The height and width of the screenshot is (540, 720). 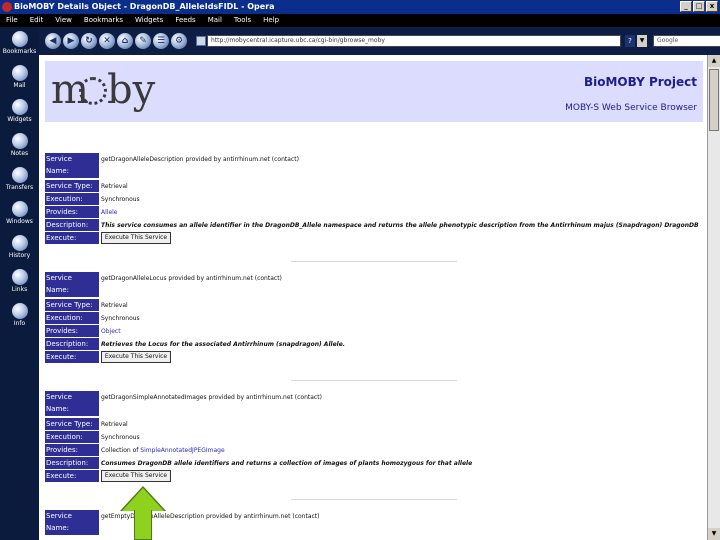 What do you see at coordinates (19, 43) in the screenshot?
I see `panel-bookmarks: Bookmarks` at bounding box center [19, 43].